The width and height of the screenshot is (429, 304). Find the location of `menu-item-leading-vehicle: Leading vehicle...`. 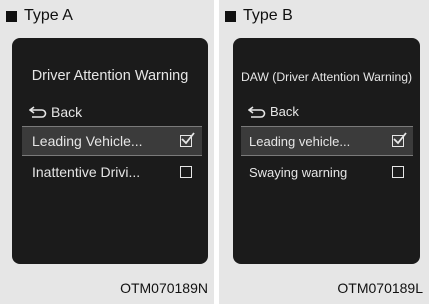

menu-item-leading-vehicle: Leading vehicle... is located at coordinates (327, 141).